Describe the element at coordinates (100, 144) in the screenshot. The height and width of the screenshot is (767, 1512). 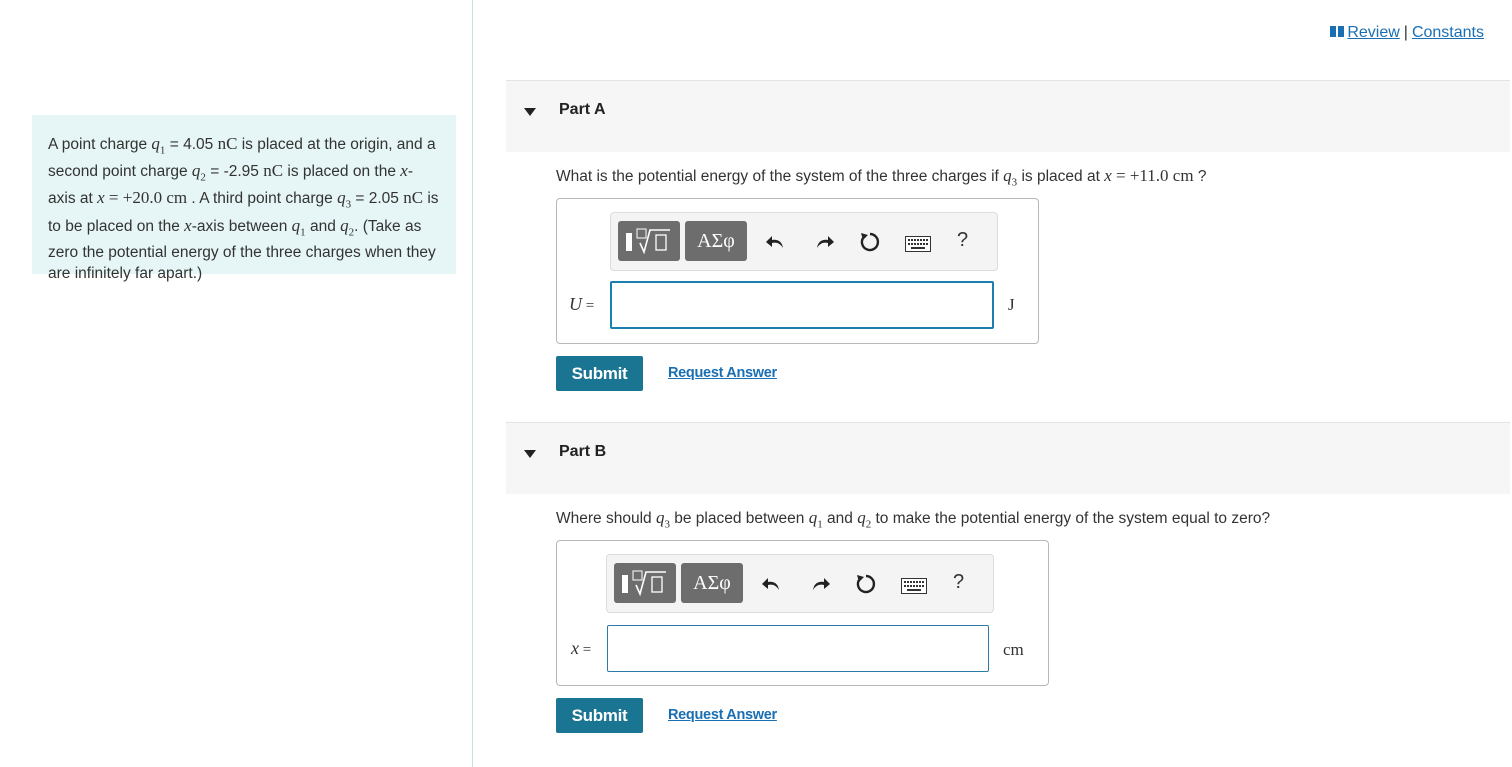
I see `problem-text: A point charge` at that location.